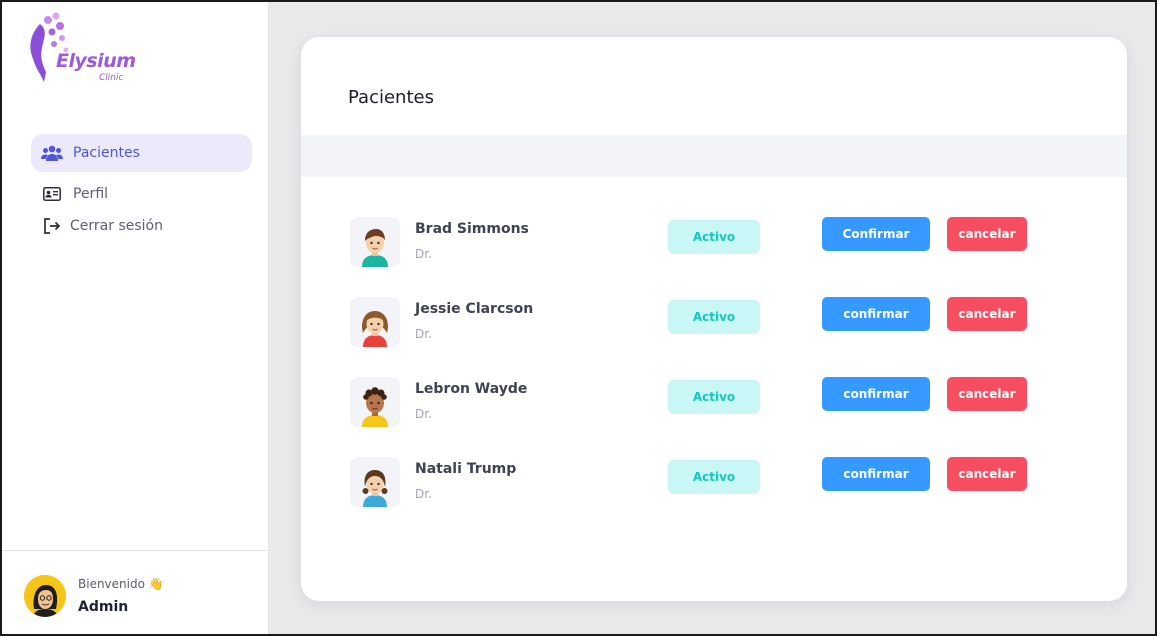 The image size is (1157, 636). Describe the element at coordinates (714, 156) in the screenshot. I see `table-header` at that location.